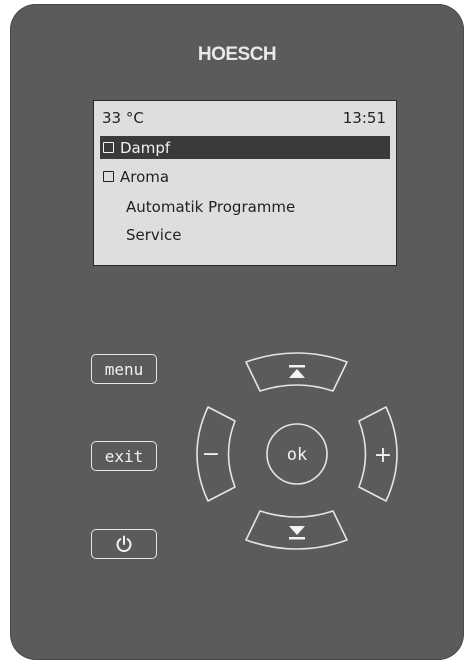 The image size is (472, 665). Describe the element at coordinates (296, 530) in the screenshot. I see `down-button` at that location.